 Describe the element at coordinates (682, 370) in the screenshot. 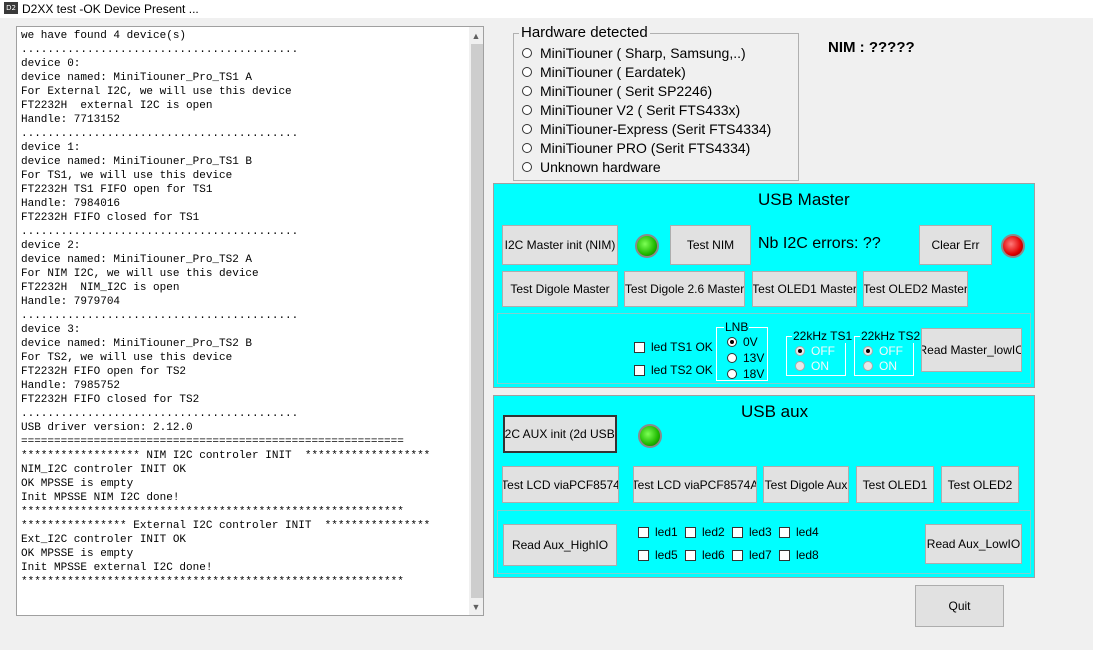

I see `led-ts2-label: led TS2 OK` at that location.